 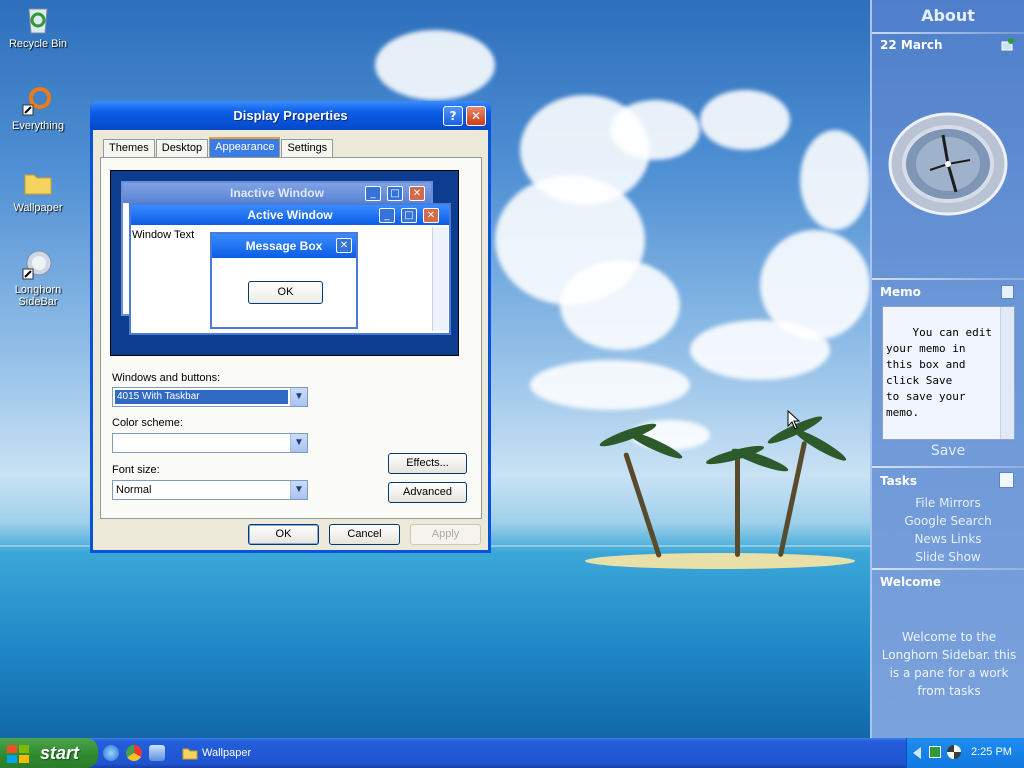 What do you see at coordinates (948, 15) in the screenshot?
I see `sidebar-about-title: About` at bounding box center [948, 15].